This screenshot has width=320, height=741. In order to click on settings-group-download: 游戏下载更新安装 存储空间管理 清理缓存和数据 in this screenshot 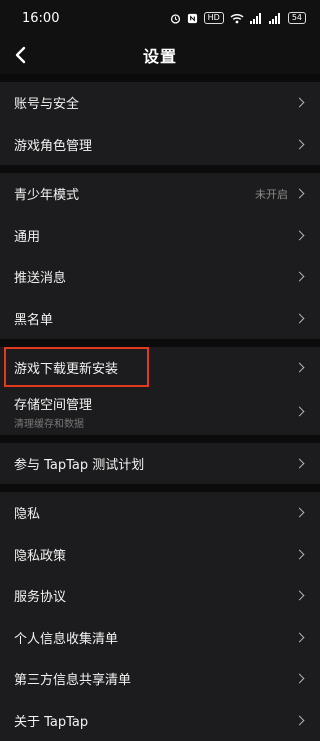, I will do `click(160, 391)`.